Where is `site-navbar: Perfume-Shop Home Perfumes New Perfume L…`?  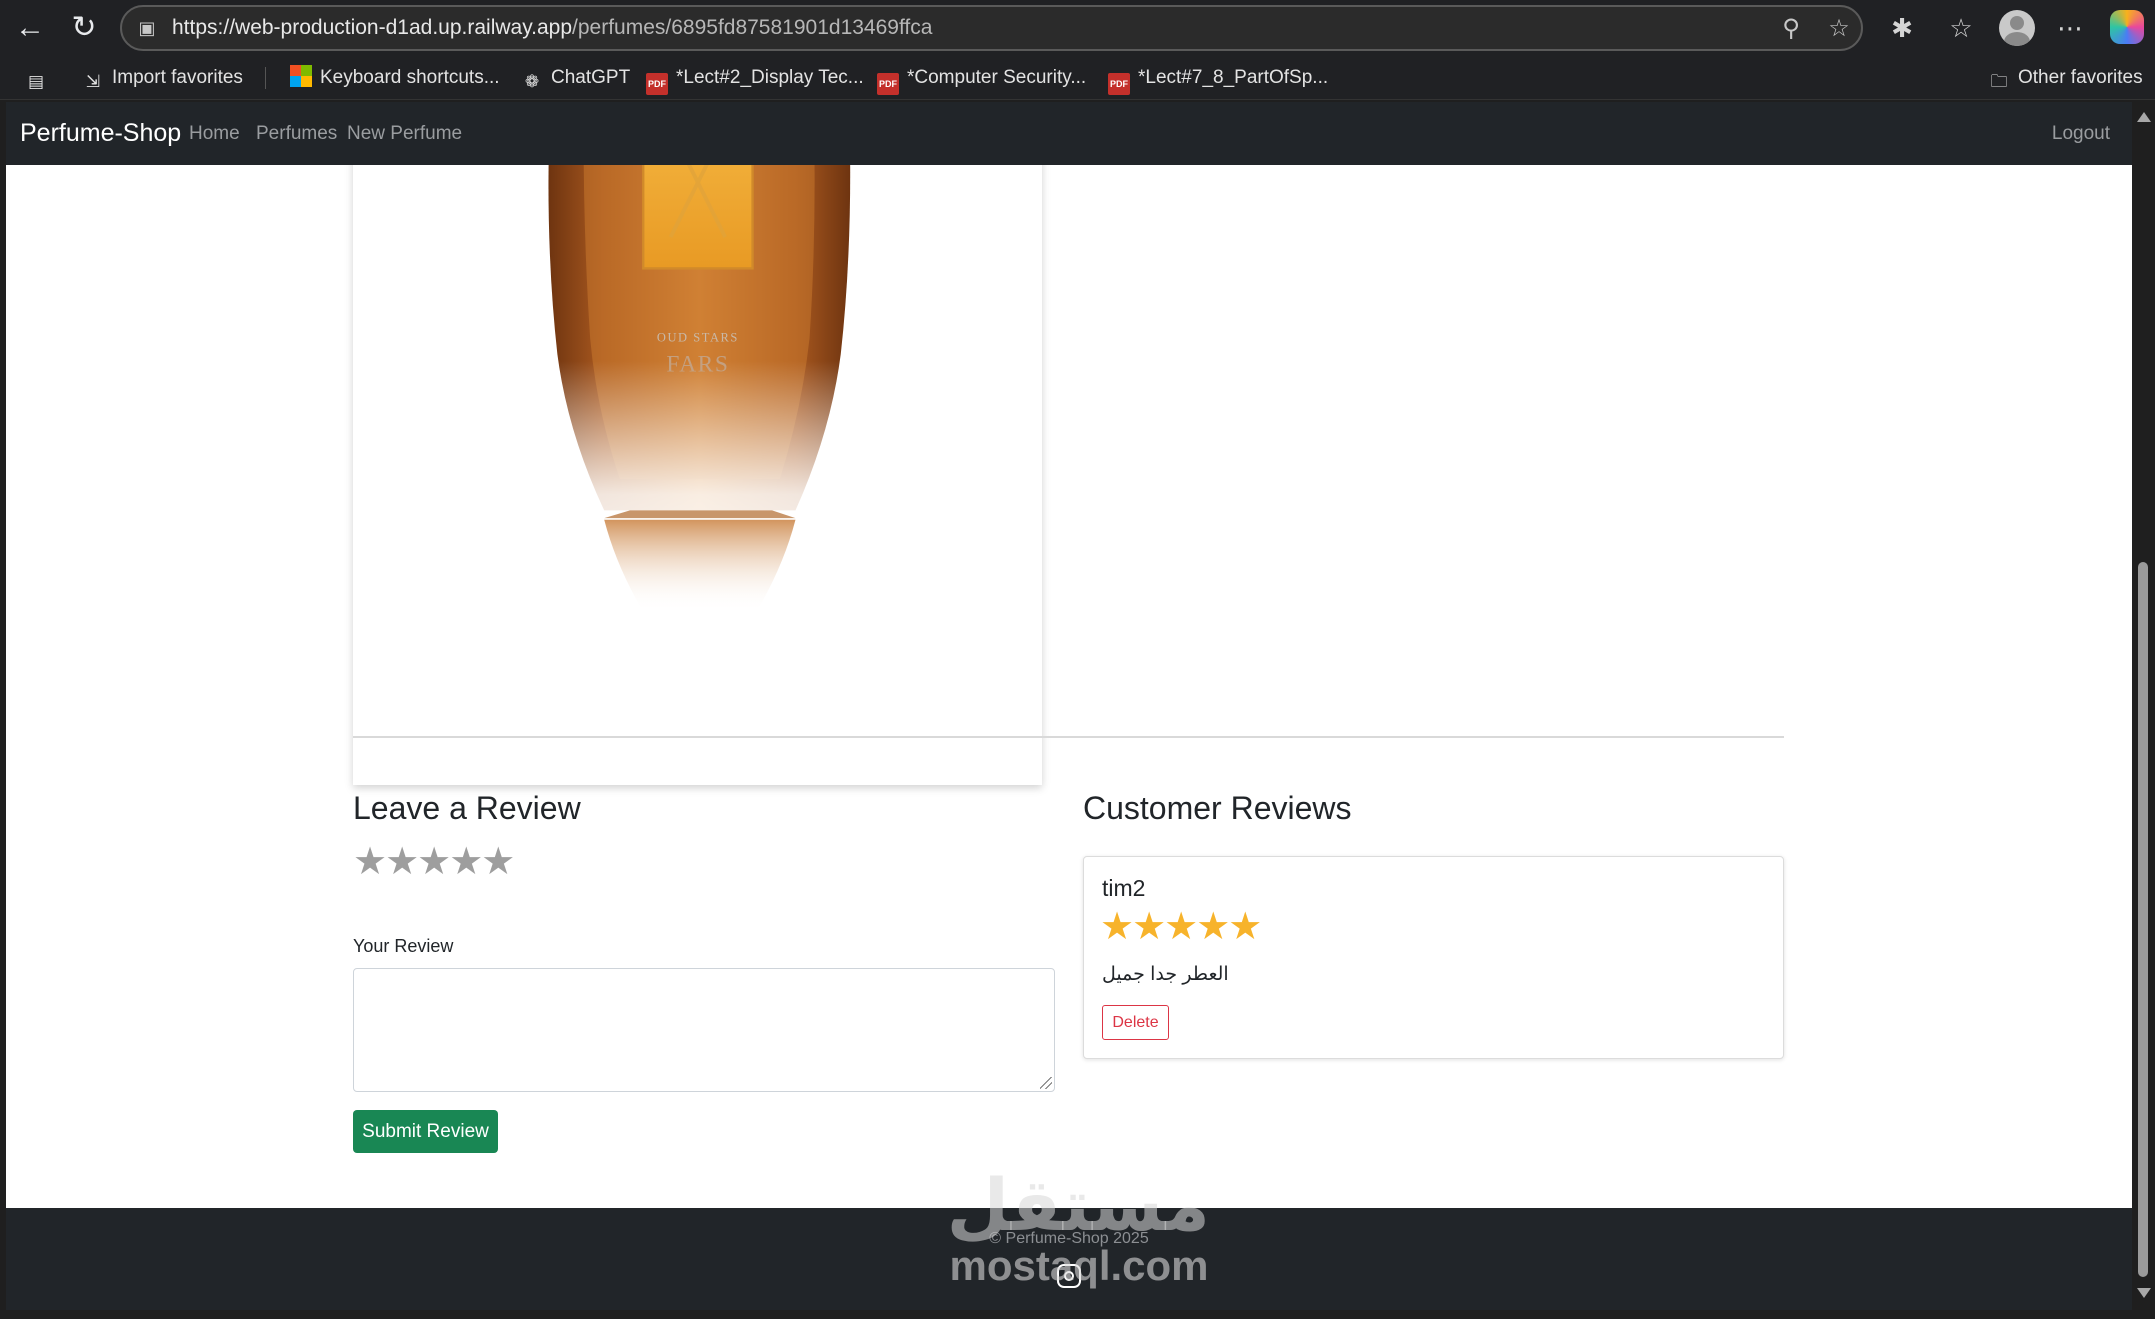 site-navbar: Perfume-Shop Home Perfumes New Perfume L… is located at coordinates (1069, 133).